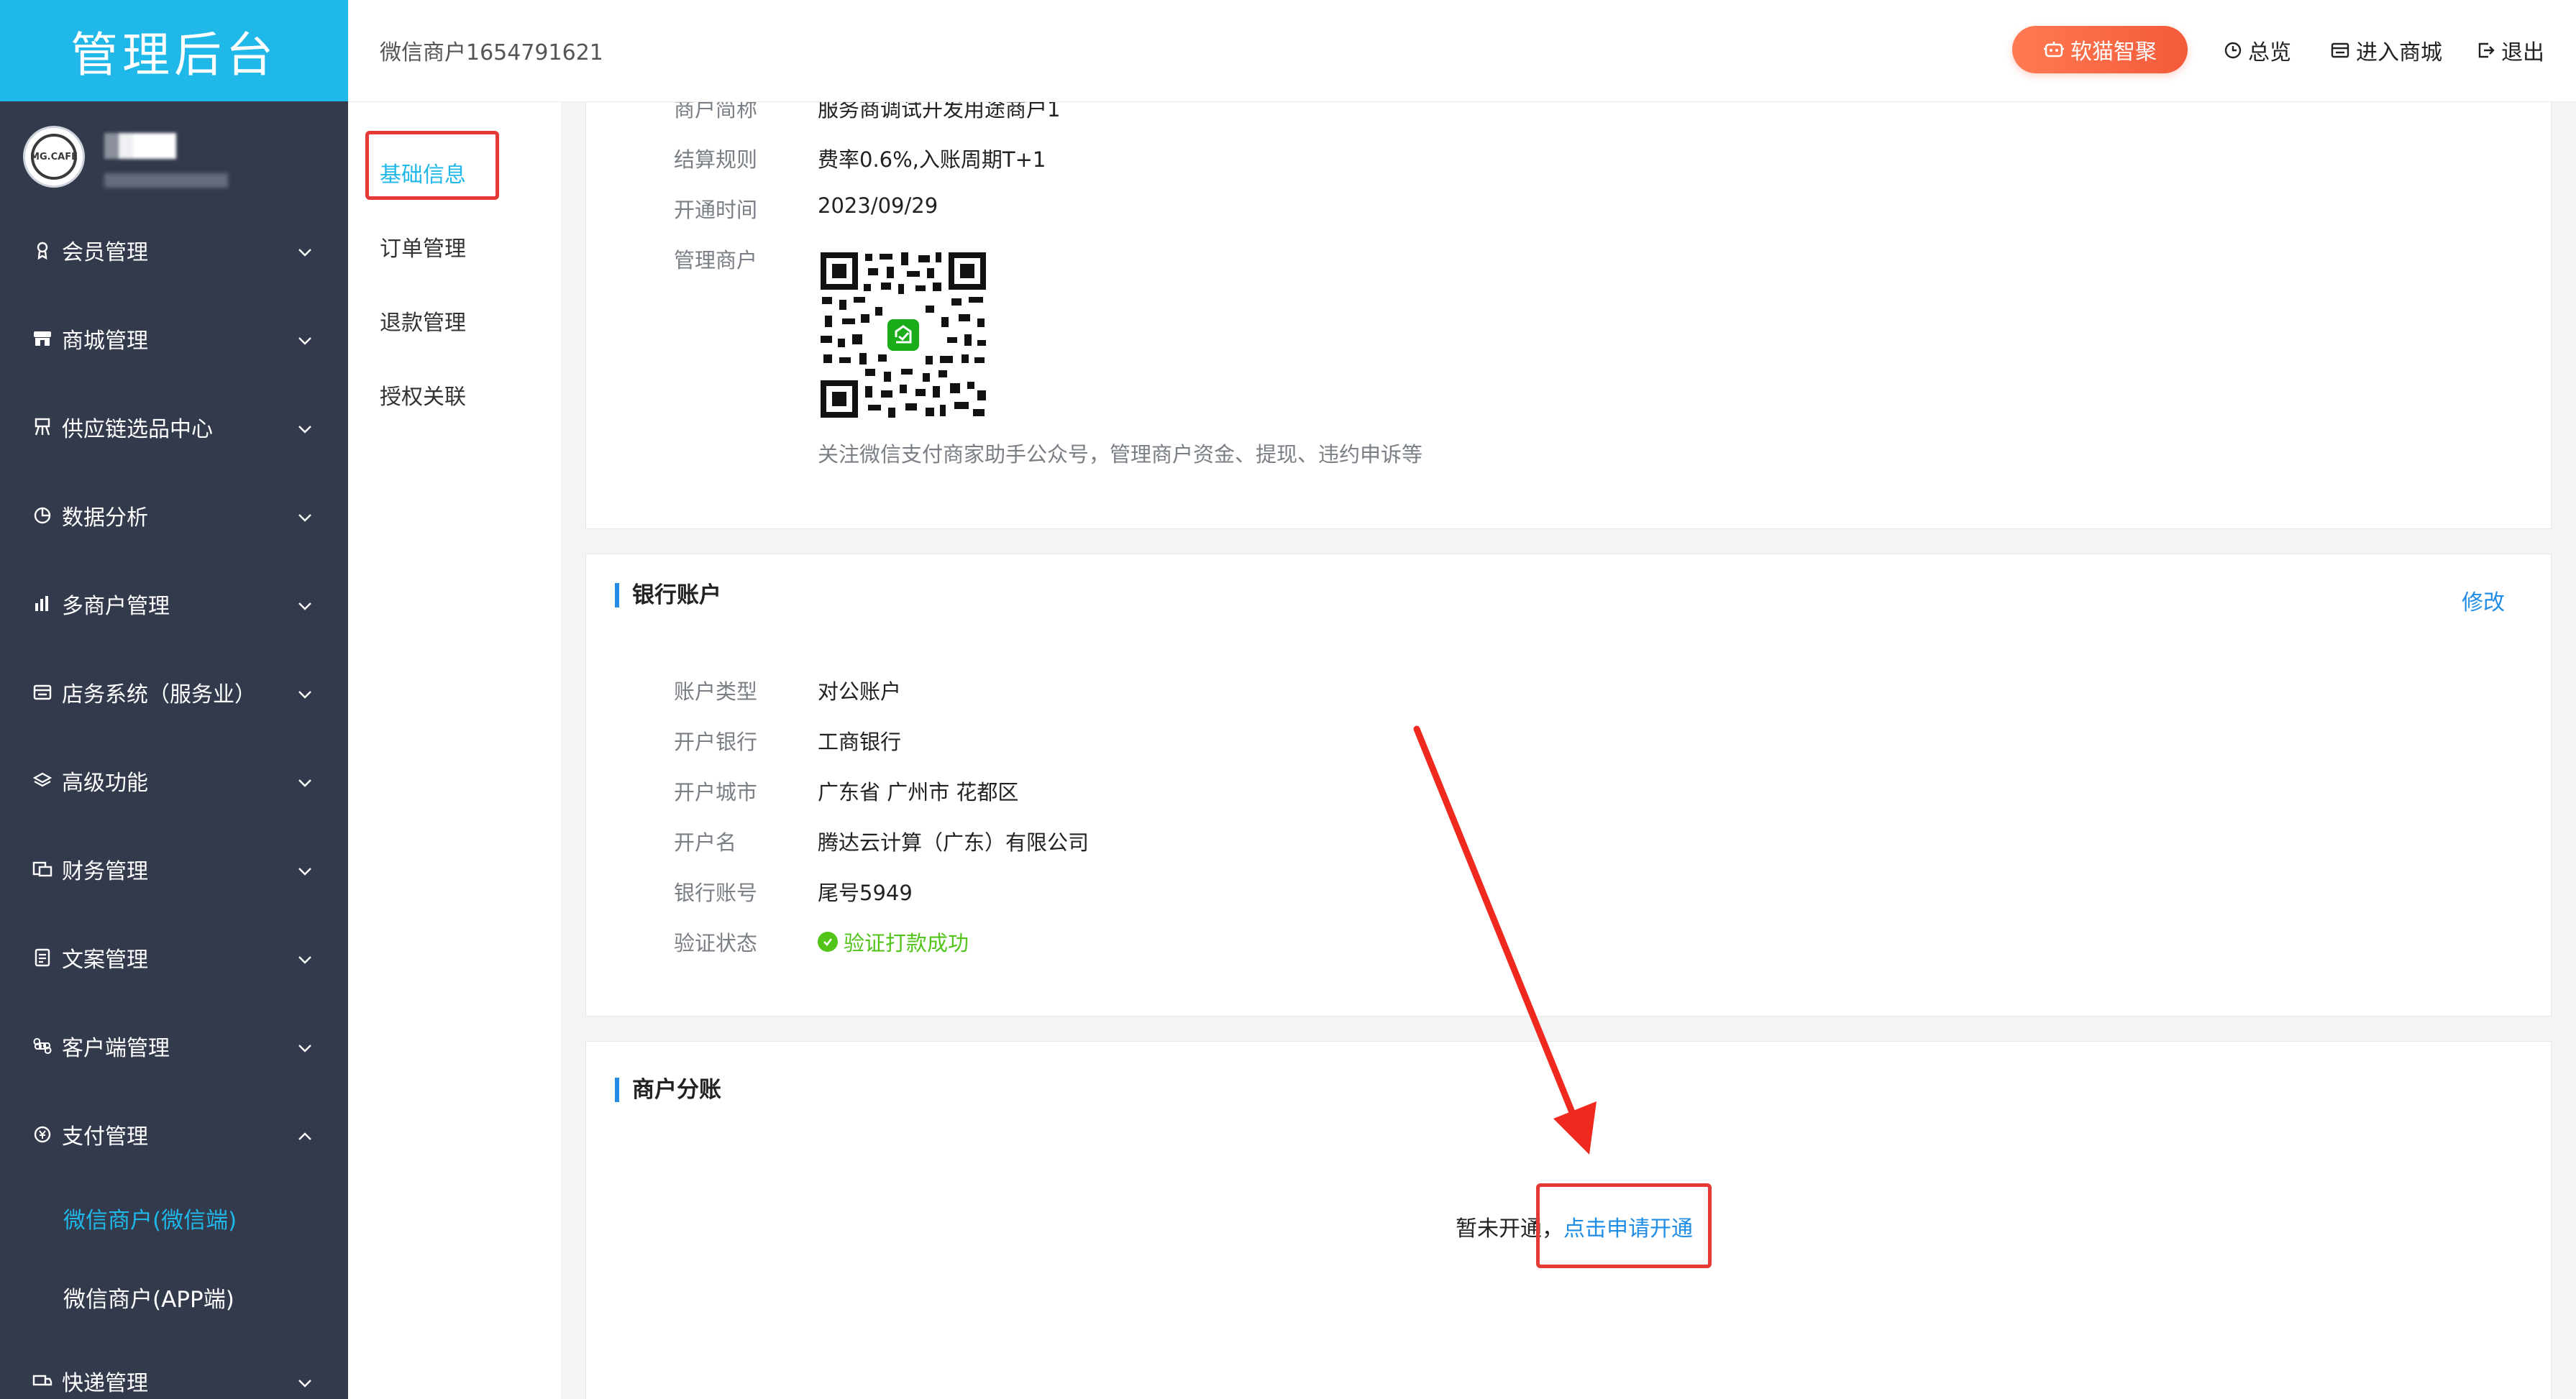  Describe the element at coordinates (878, 206) in the screenshot. I see `field-value: 2023/09/29` at that location.